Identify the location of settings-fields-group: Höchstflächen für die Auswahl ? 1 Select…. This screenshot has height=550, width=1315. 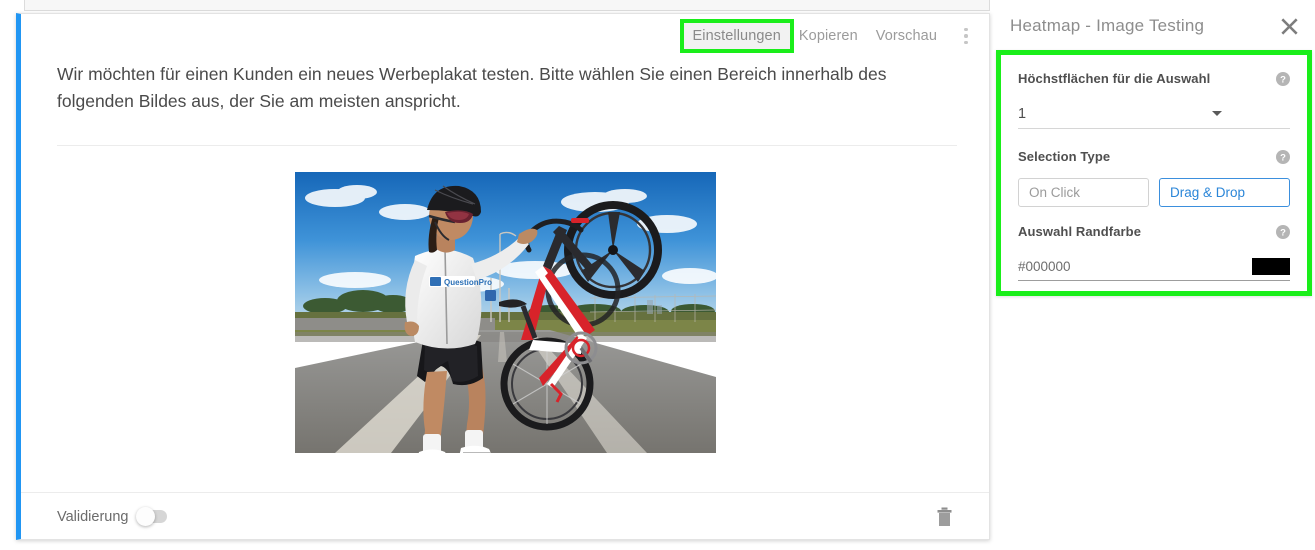
(1154, 173).